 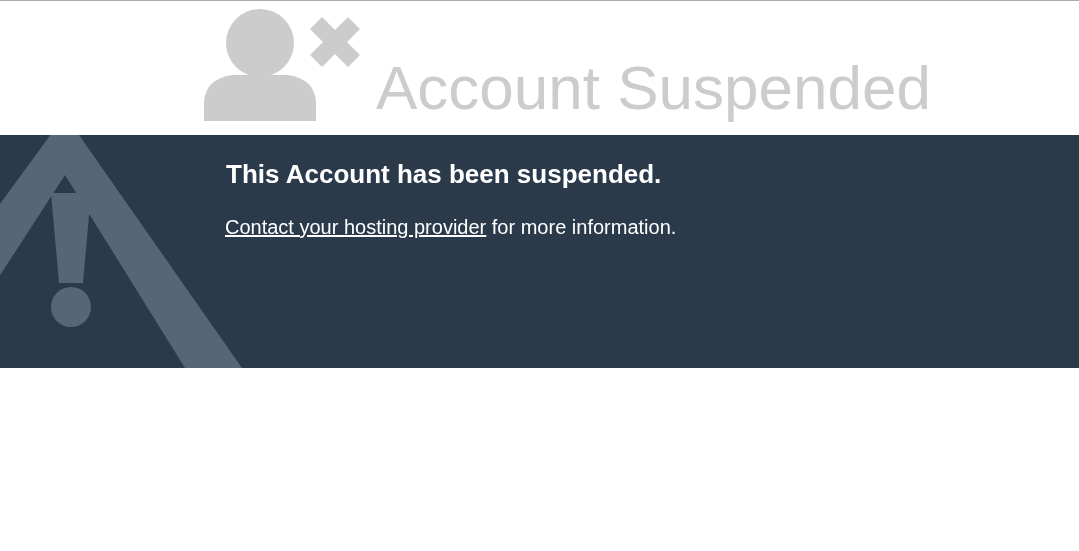 What do you see at coordinates (356, 227) in the screenshot?
I see `contact-link: Contact your hosting provider` at bounding box center [356, 227].